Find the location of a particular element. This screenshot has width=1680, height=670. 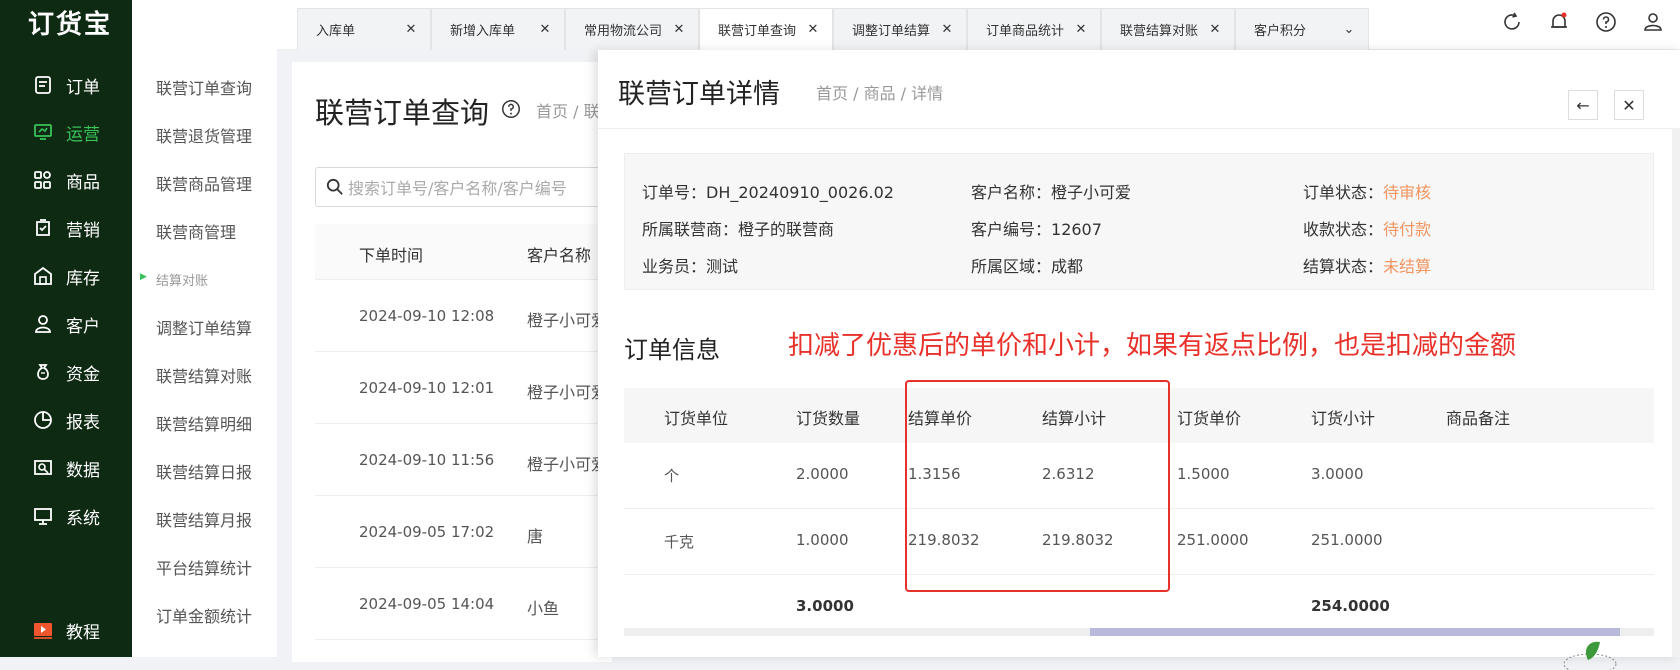

submenu-item: 平台结算统计 is located at coordinates (204, 567).